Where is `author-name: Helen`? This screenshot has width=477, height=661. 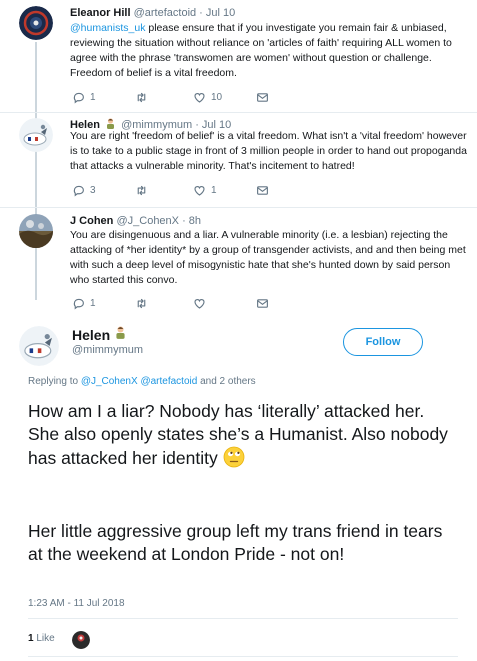
author-name: Helen is located at coordinates (99, 334).